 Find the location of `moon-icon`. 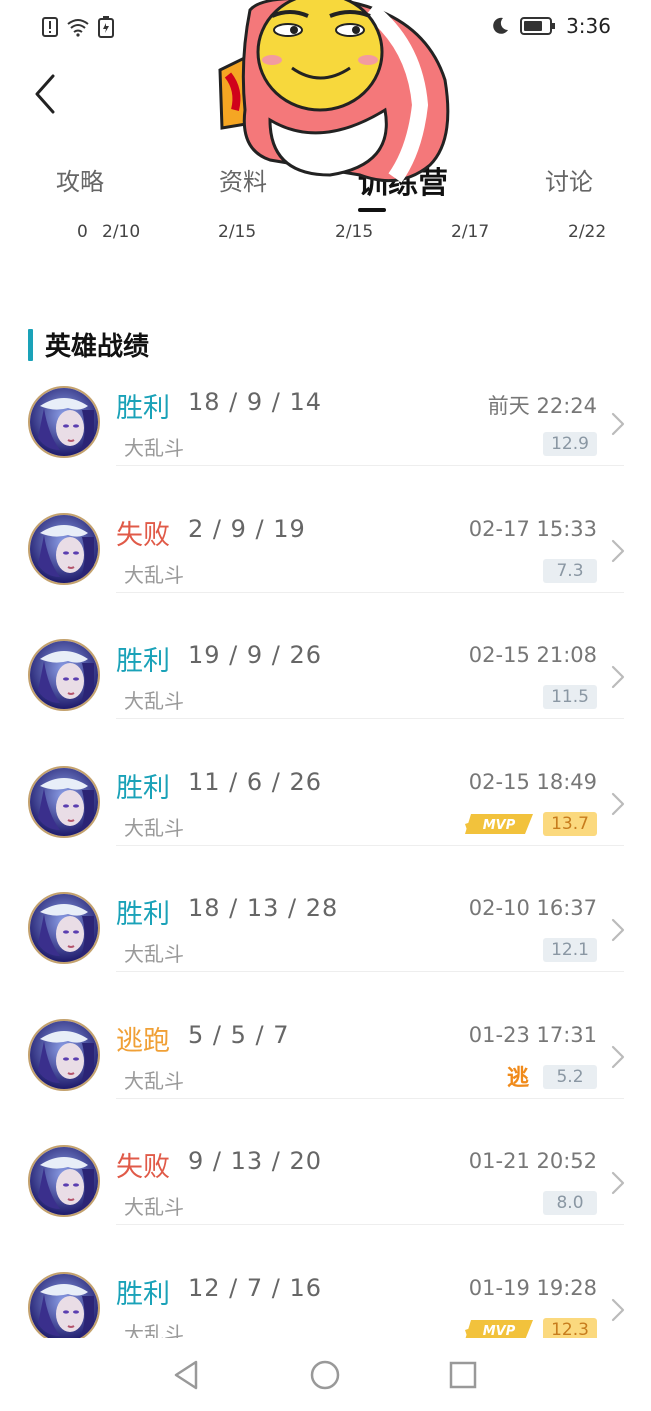

moon-icon is located at coordinates (501, 25).